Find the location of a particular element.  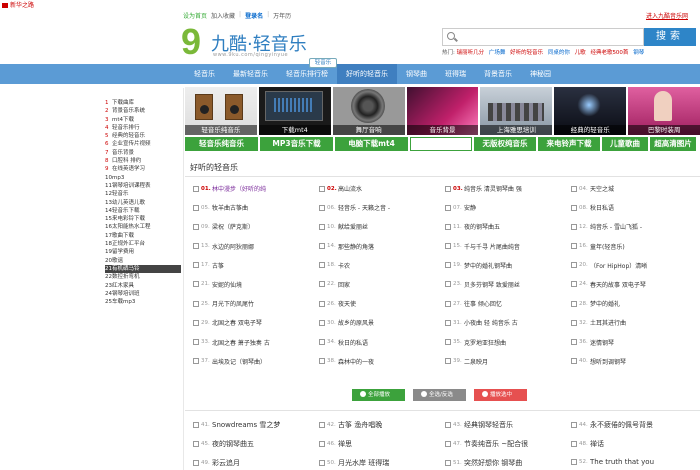

set-homepage-link: 设为首页 is located at coordinates (195, 16).